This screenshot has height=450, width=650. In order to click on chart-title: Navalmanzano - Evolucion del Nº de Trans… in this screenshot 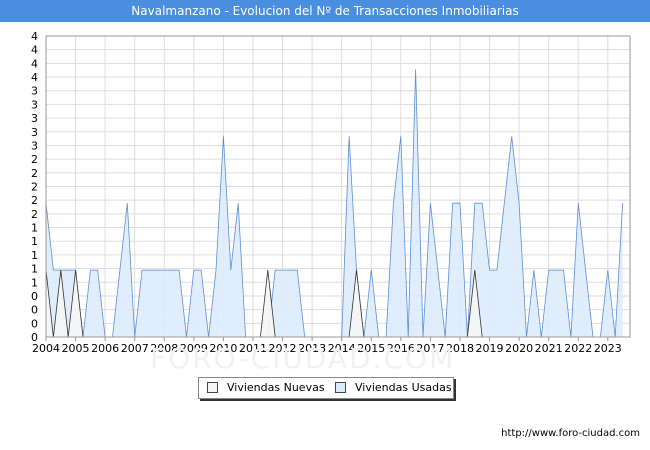, I will do `click(325, 11)`.